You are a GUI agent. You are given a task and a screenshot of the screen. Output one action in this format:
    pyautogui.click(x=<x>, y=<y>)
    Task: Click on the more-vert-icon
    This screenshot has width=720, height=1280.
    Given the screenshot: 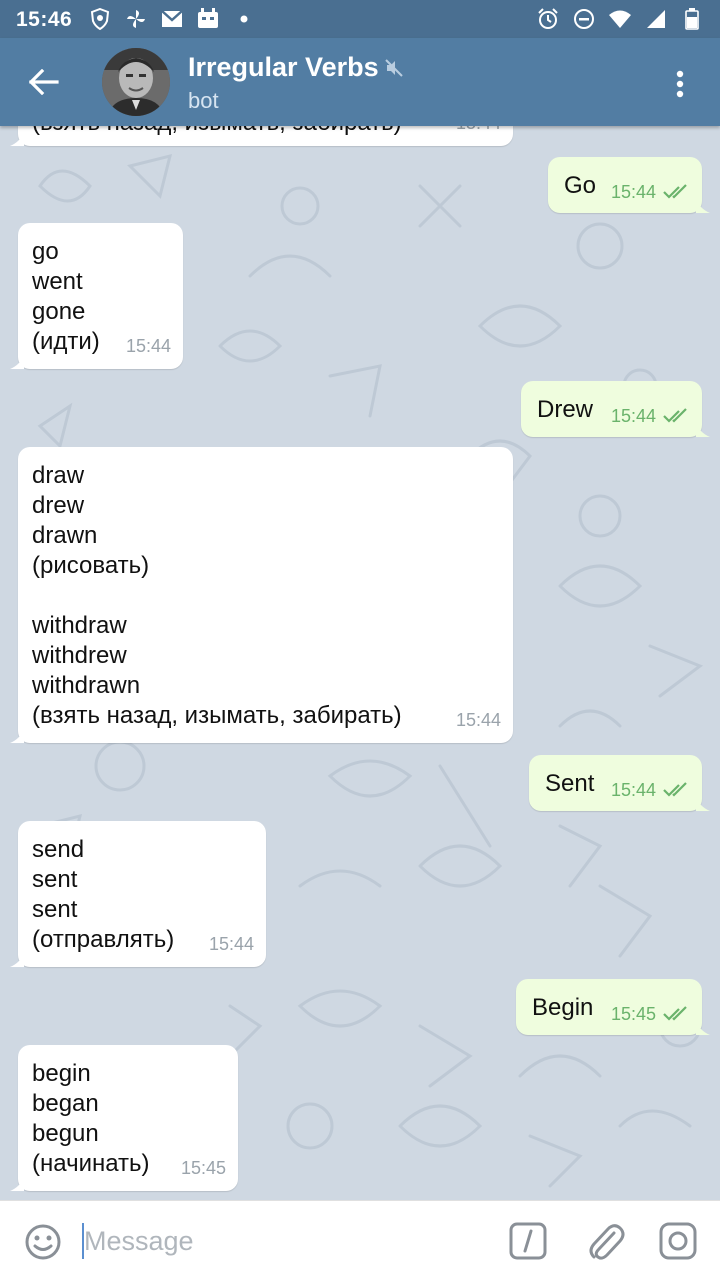 What is the action you would take?
    pyautogui.click(x=680, y=84)
    